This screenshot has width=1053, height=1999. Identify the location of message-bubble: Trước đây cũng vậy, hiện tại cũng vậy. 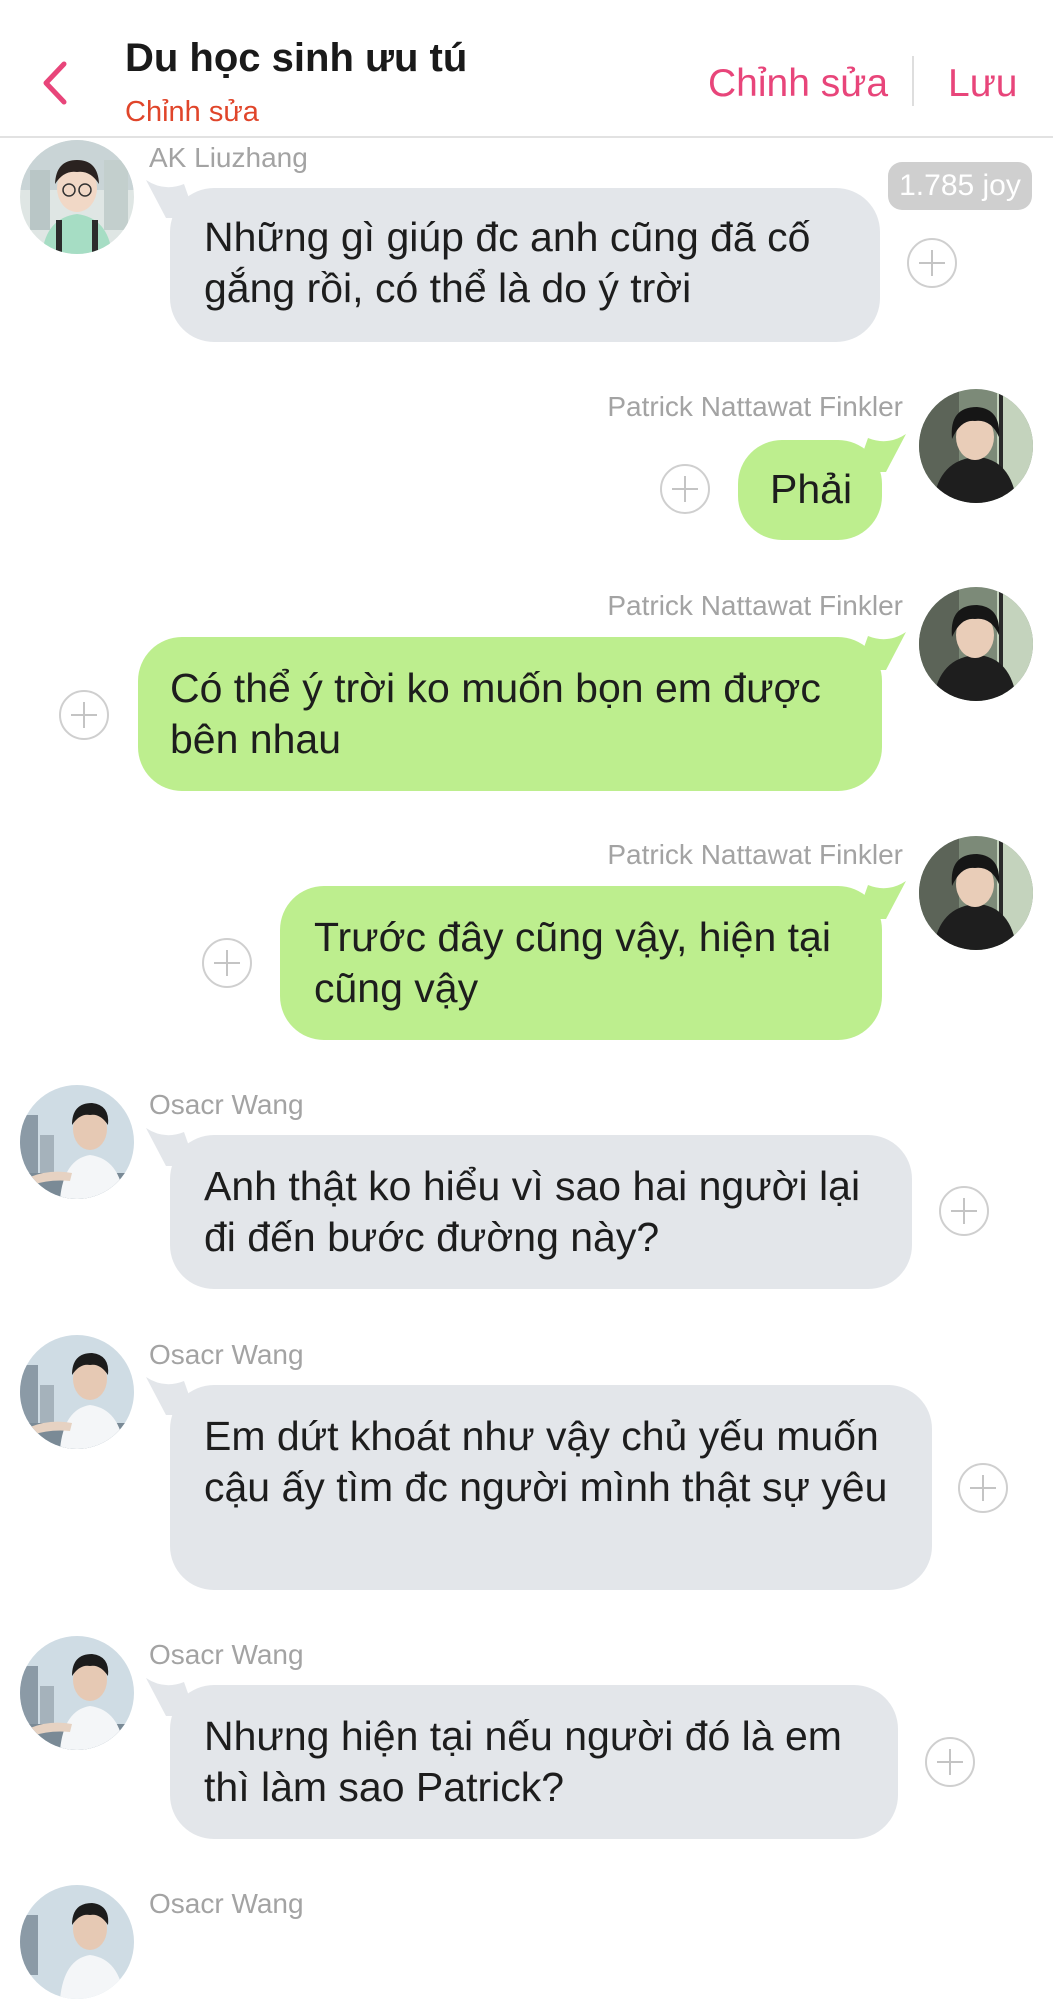
(581, 963).